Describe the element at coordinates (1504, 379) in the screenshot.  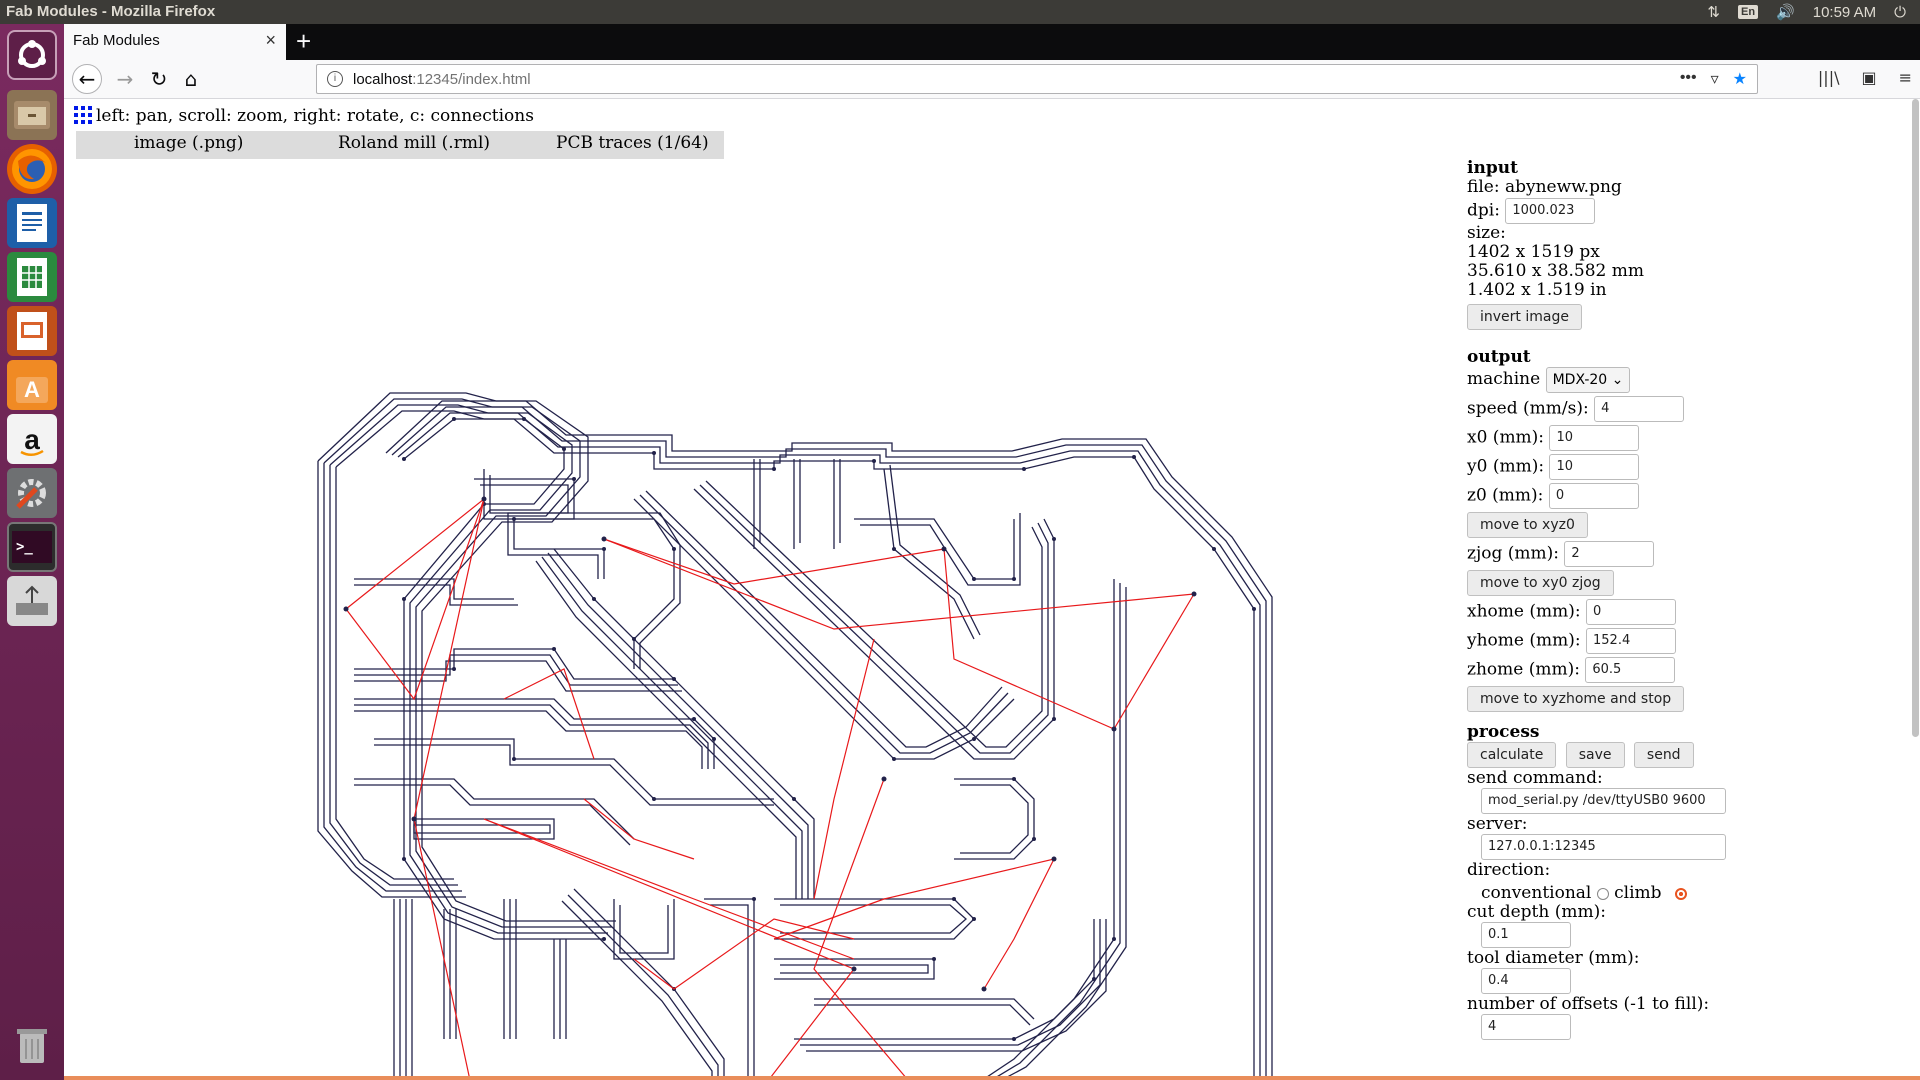
I see `machine-label: machine` at that location.